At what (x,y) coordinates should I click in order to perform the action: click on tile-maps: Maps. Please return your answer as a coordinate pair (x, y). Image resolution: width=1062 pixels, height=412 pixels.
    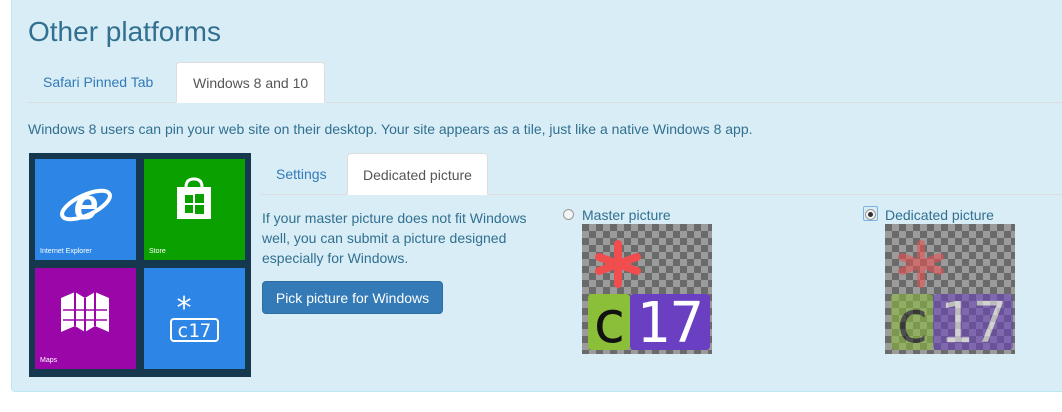
    Looking at the image, I should click on (85, 318).